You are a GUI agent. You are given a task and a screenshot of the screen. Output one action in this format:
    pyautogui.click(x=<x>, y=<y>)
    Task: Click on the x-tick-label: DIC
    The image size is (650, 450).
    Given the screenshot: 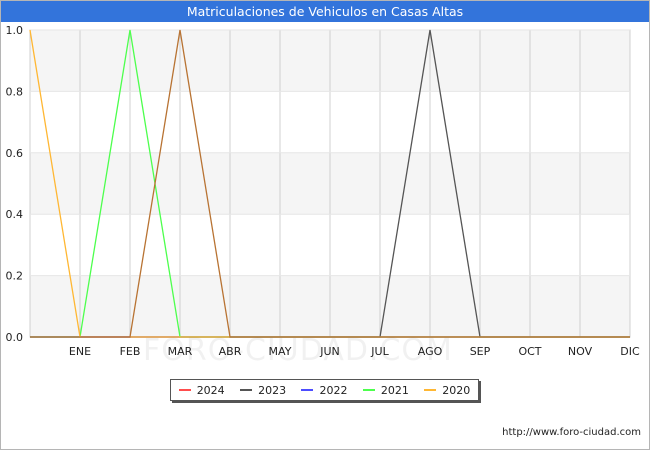 What is the action you would take?
    pyautogui.click(x=630, y=351)
    